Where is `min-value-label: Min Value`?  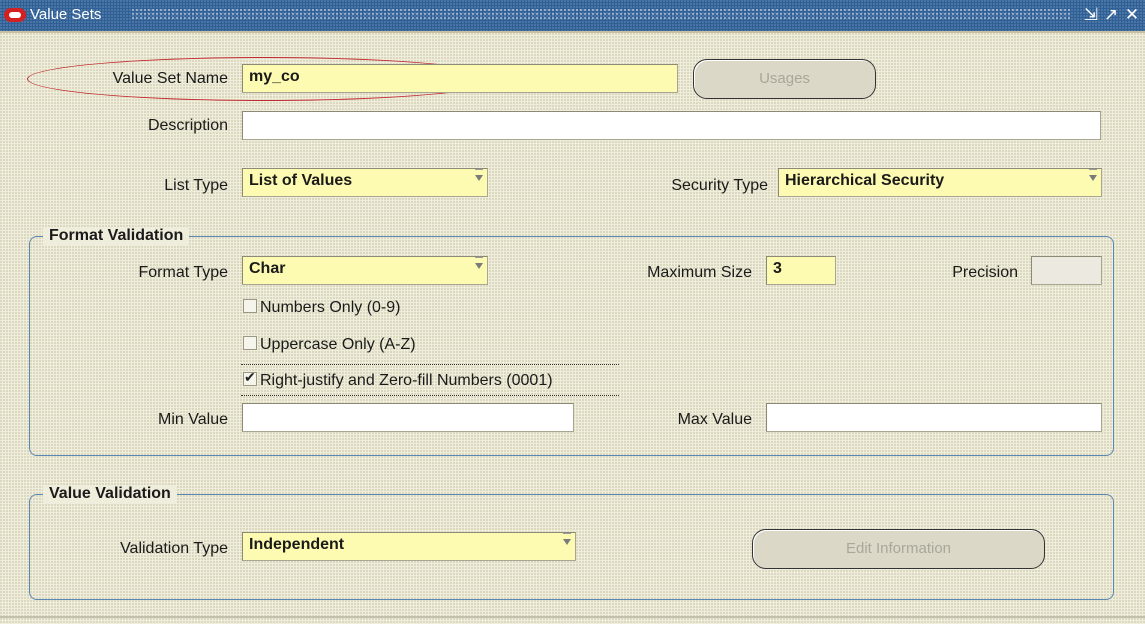 min-value-label: Min Value is located at coordinates (193, 419).